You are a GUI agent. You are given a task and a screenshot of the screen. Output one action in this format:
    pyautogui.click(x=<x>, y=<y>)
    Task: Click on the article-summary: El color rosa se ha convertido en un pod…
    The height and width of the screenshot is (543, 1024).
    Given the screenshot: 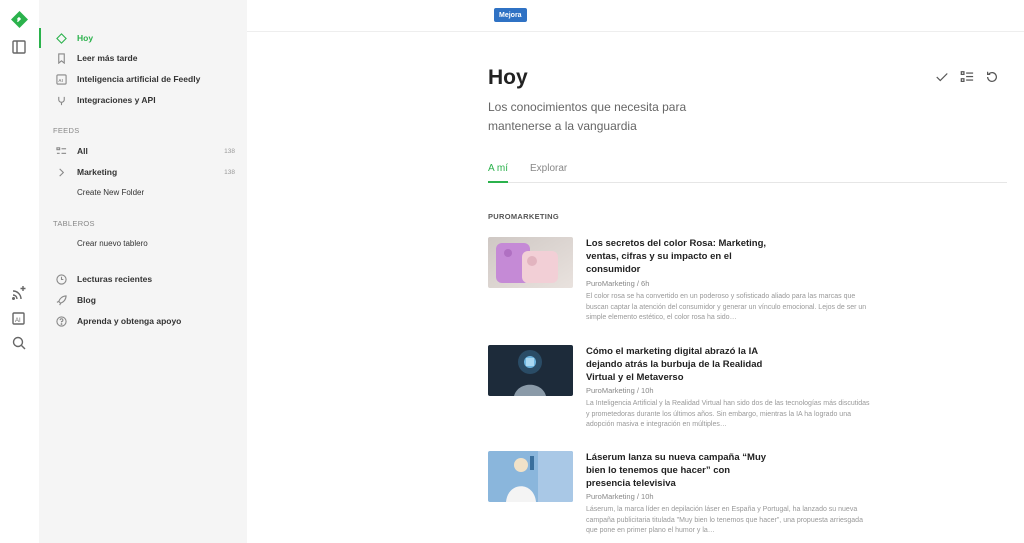 What is the action you would take?
    pyautogui.click(x=726, y=307)
    